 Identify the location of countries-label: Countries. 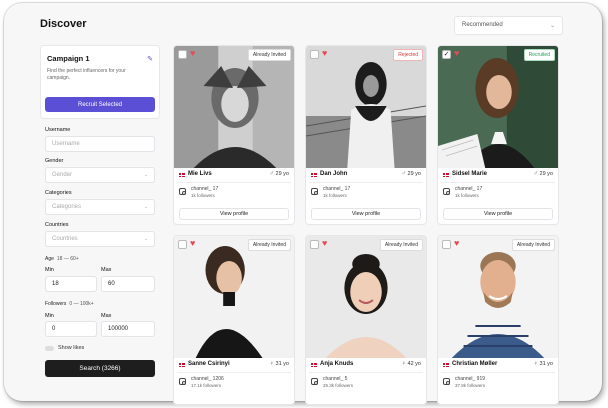
(57, 225).